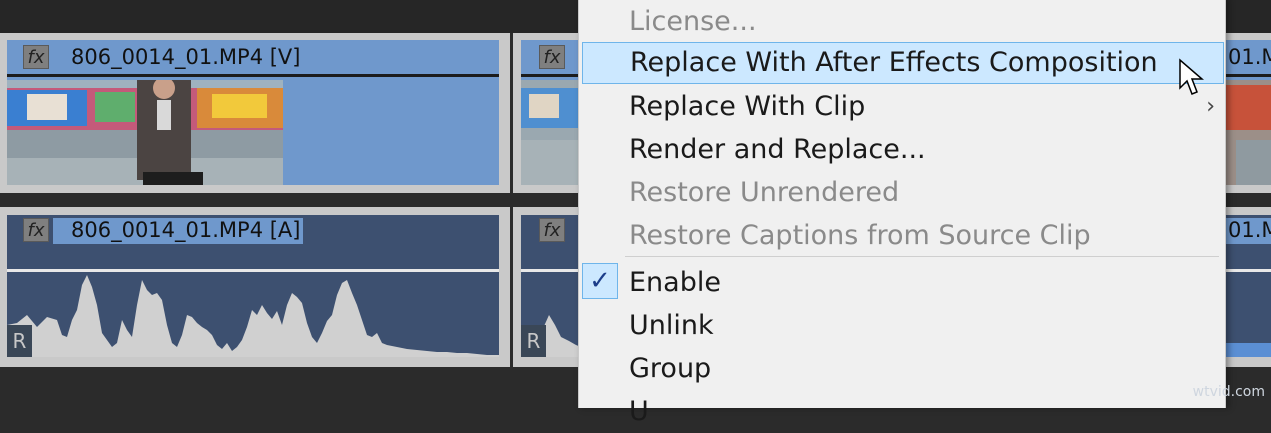  Describe the element at coordinates (747, 106) in the screenshot. I see `menu-item-label: Replace With Clip` at that location.